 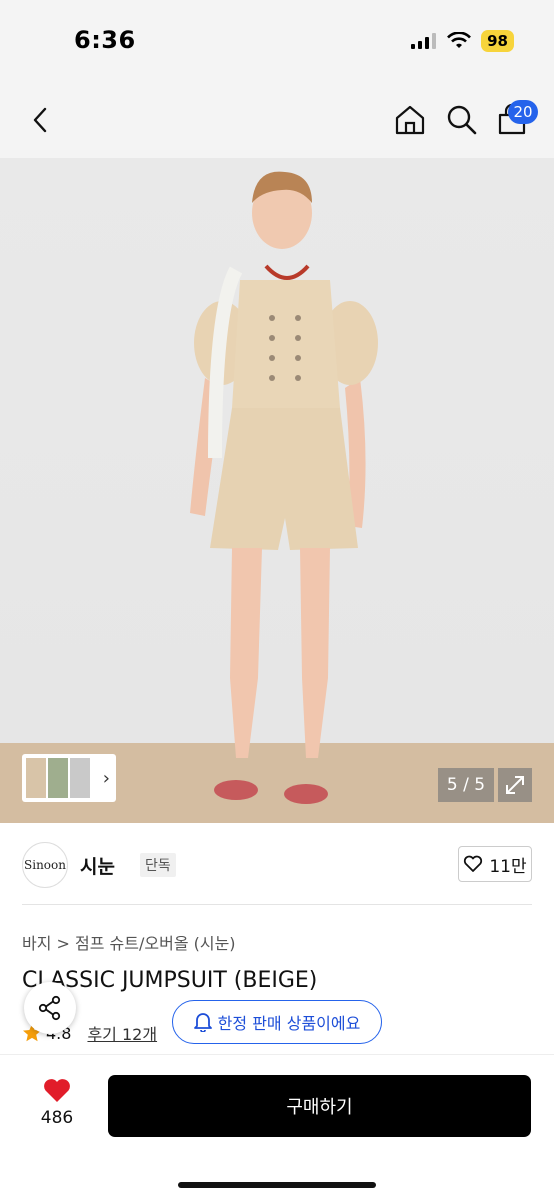 What do you see at coordinates (277, 865) in the screenshot?
I see `brand-row: Sinoon 시눈 단독 11만` at bounding box center [277, 865].